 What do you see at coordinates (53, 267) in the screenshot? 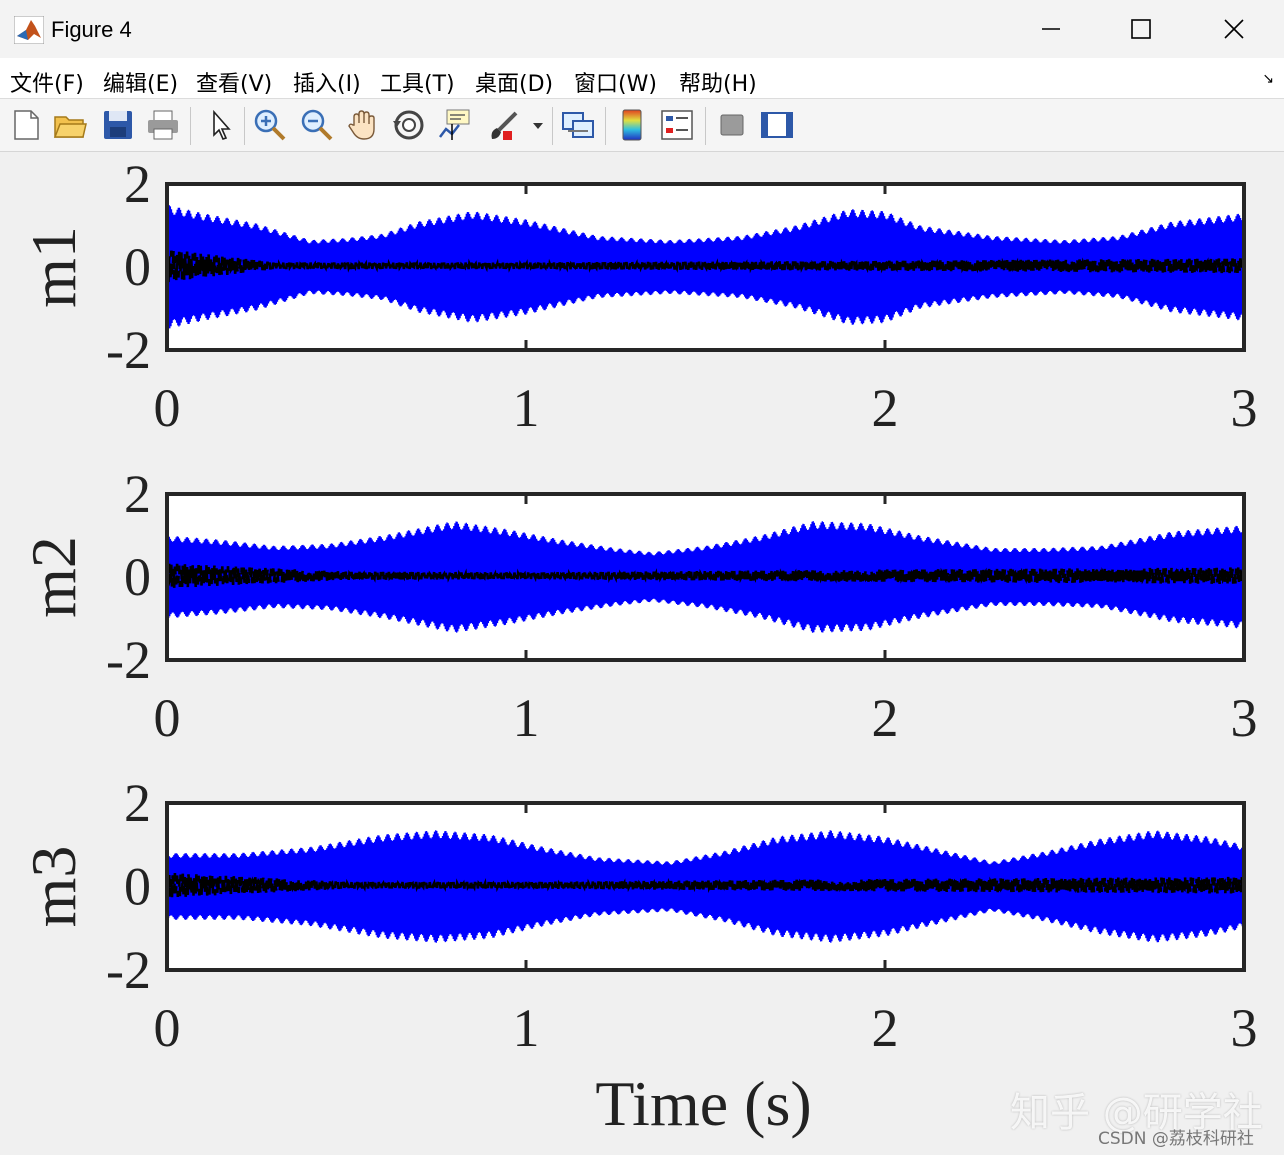
I see `y-axis-label: m1` at bounding box center [53, 267].